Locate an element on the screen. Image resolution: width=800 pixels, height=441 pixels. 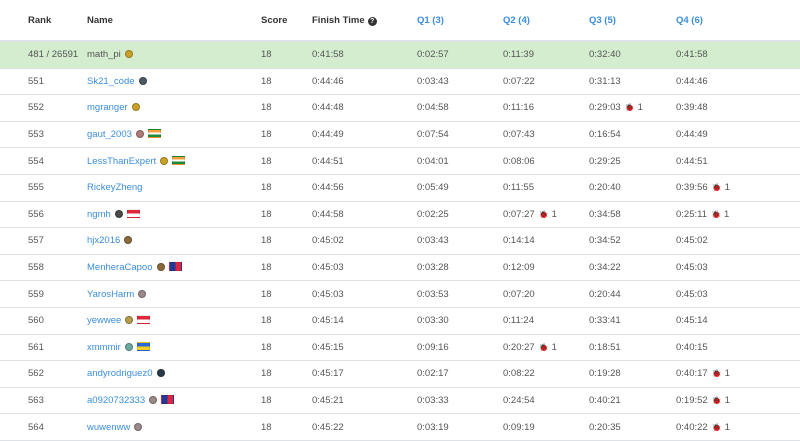
rank-header: Rank is located at coordinates (43, 21).